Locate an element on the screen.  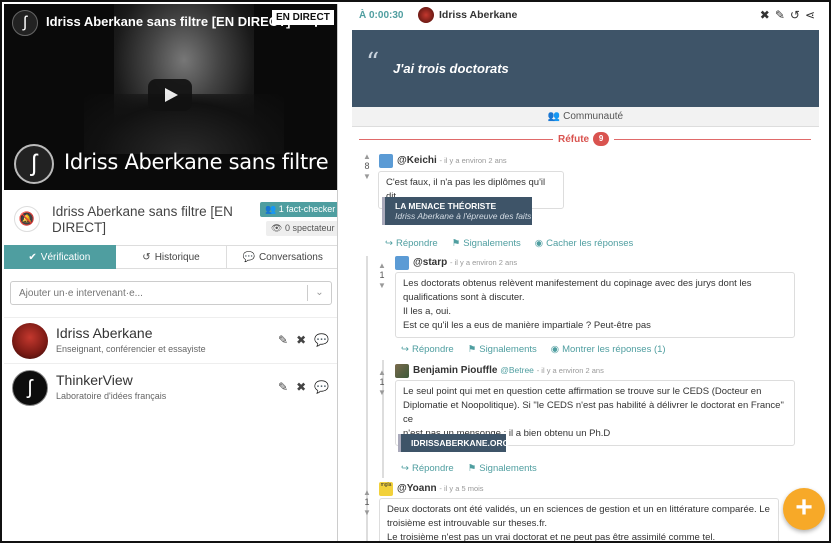
play-button is located at coordinates (170, 95).